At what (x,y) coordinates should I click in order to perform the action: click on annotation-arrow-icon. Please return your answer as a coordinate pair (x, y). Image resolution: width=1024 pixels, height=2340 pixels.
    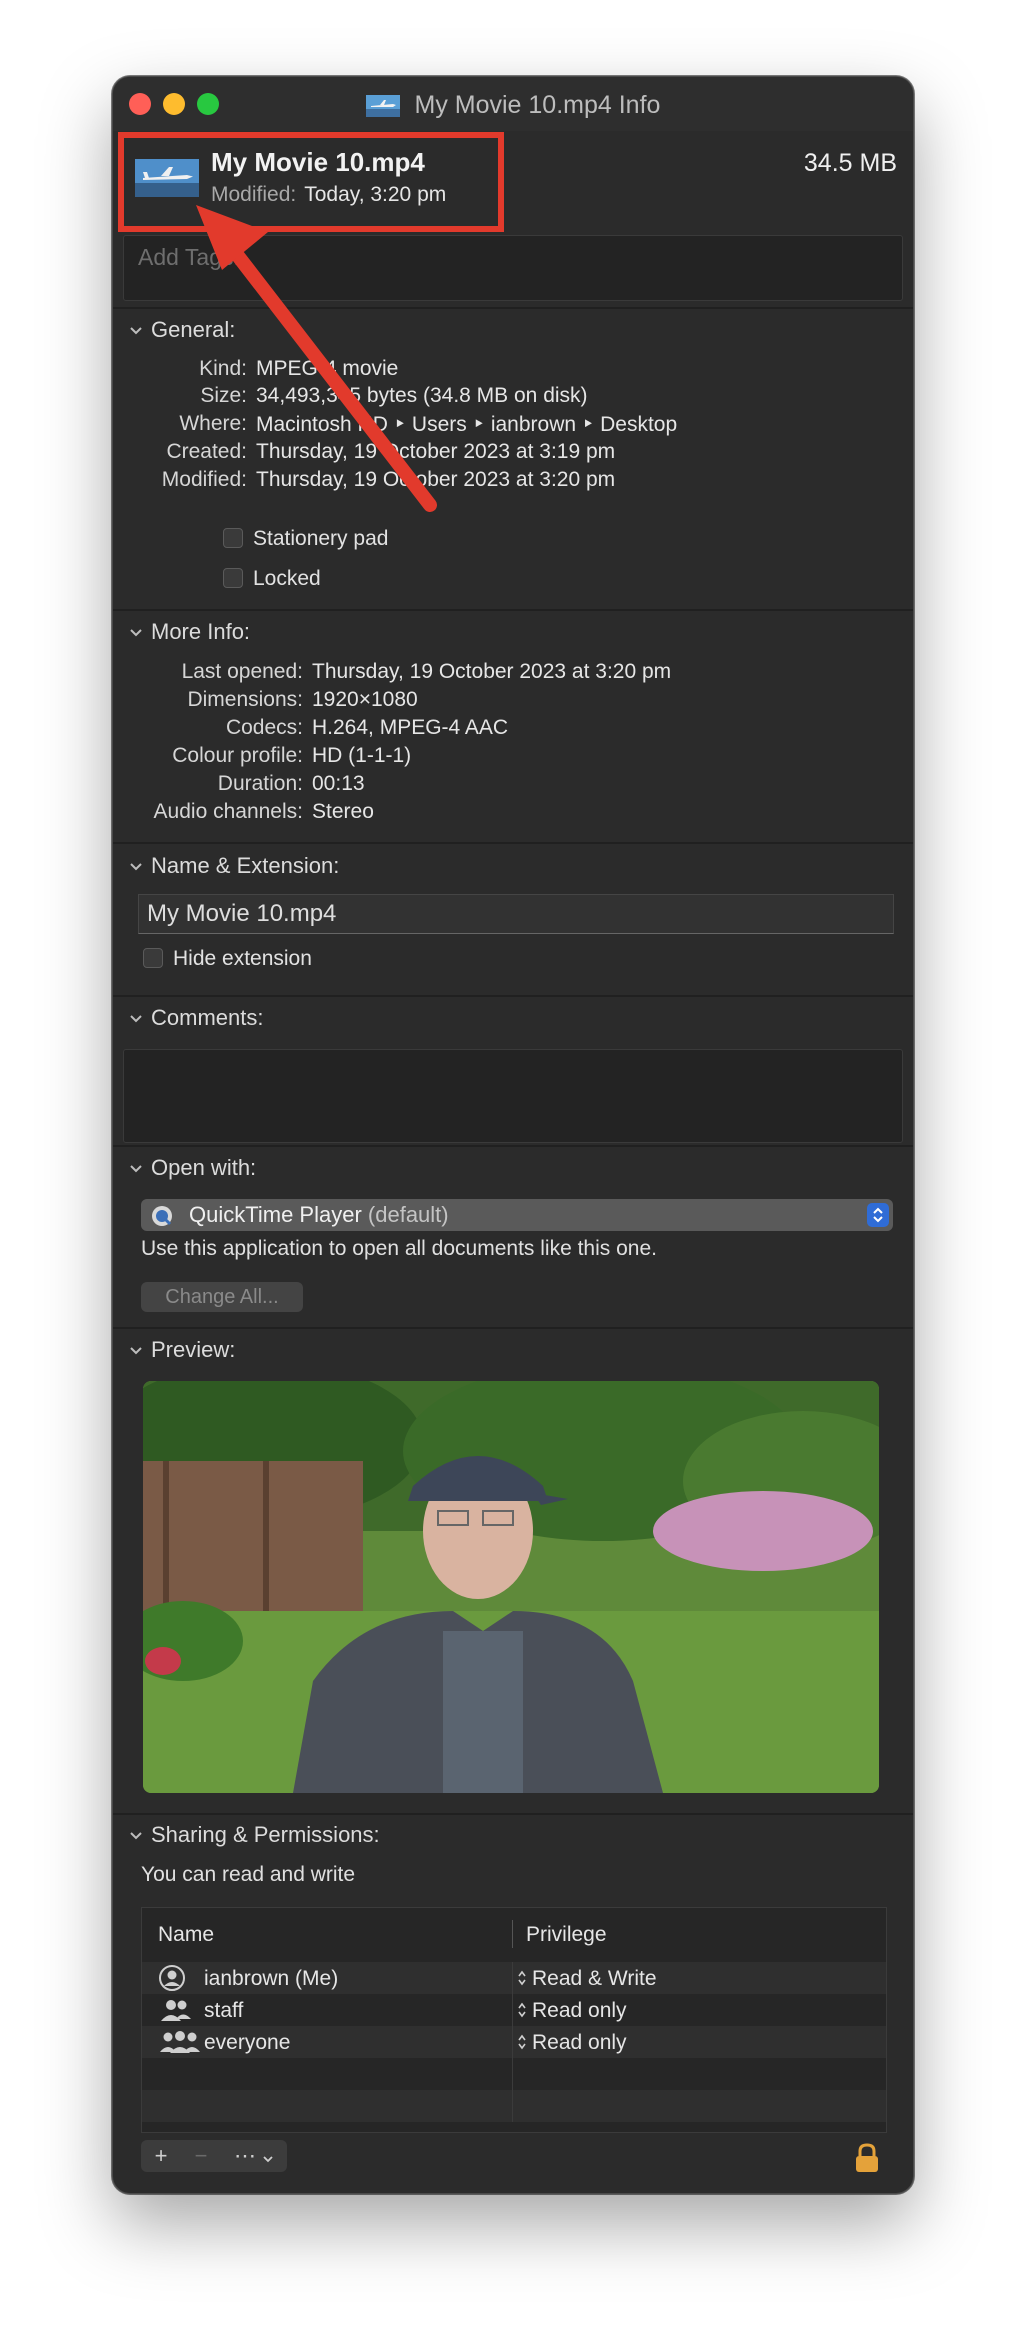
    Looking at the image, I should click on (316, 358).